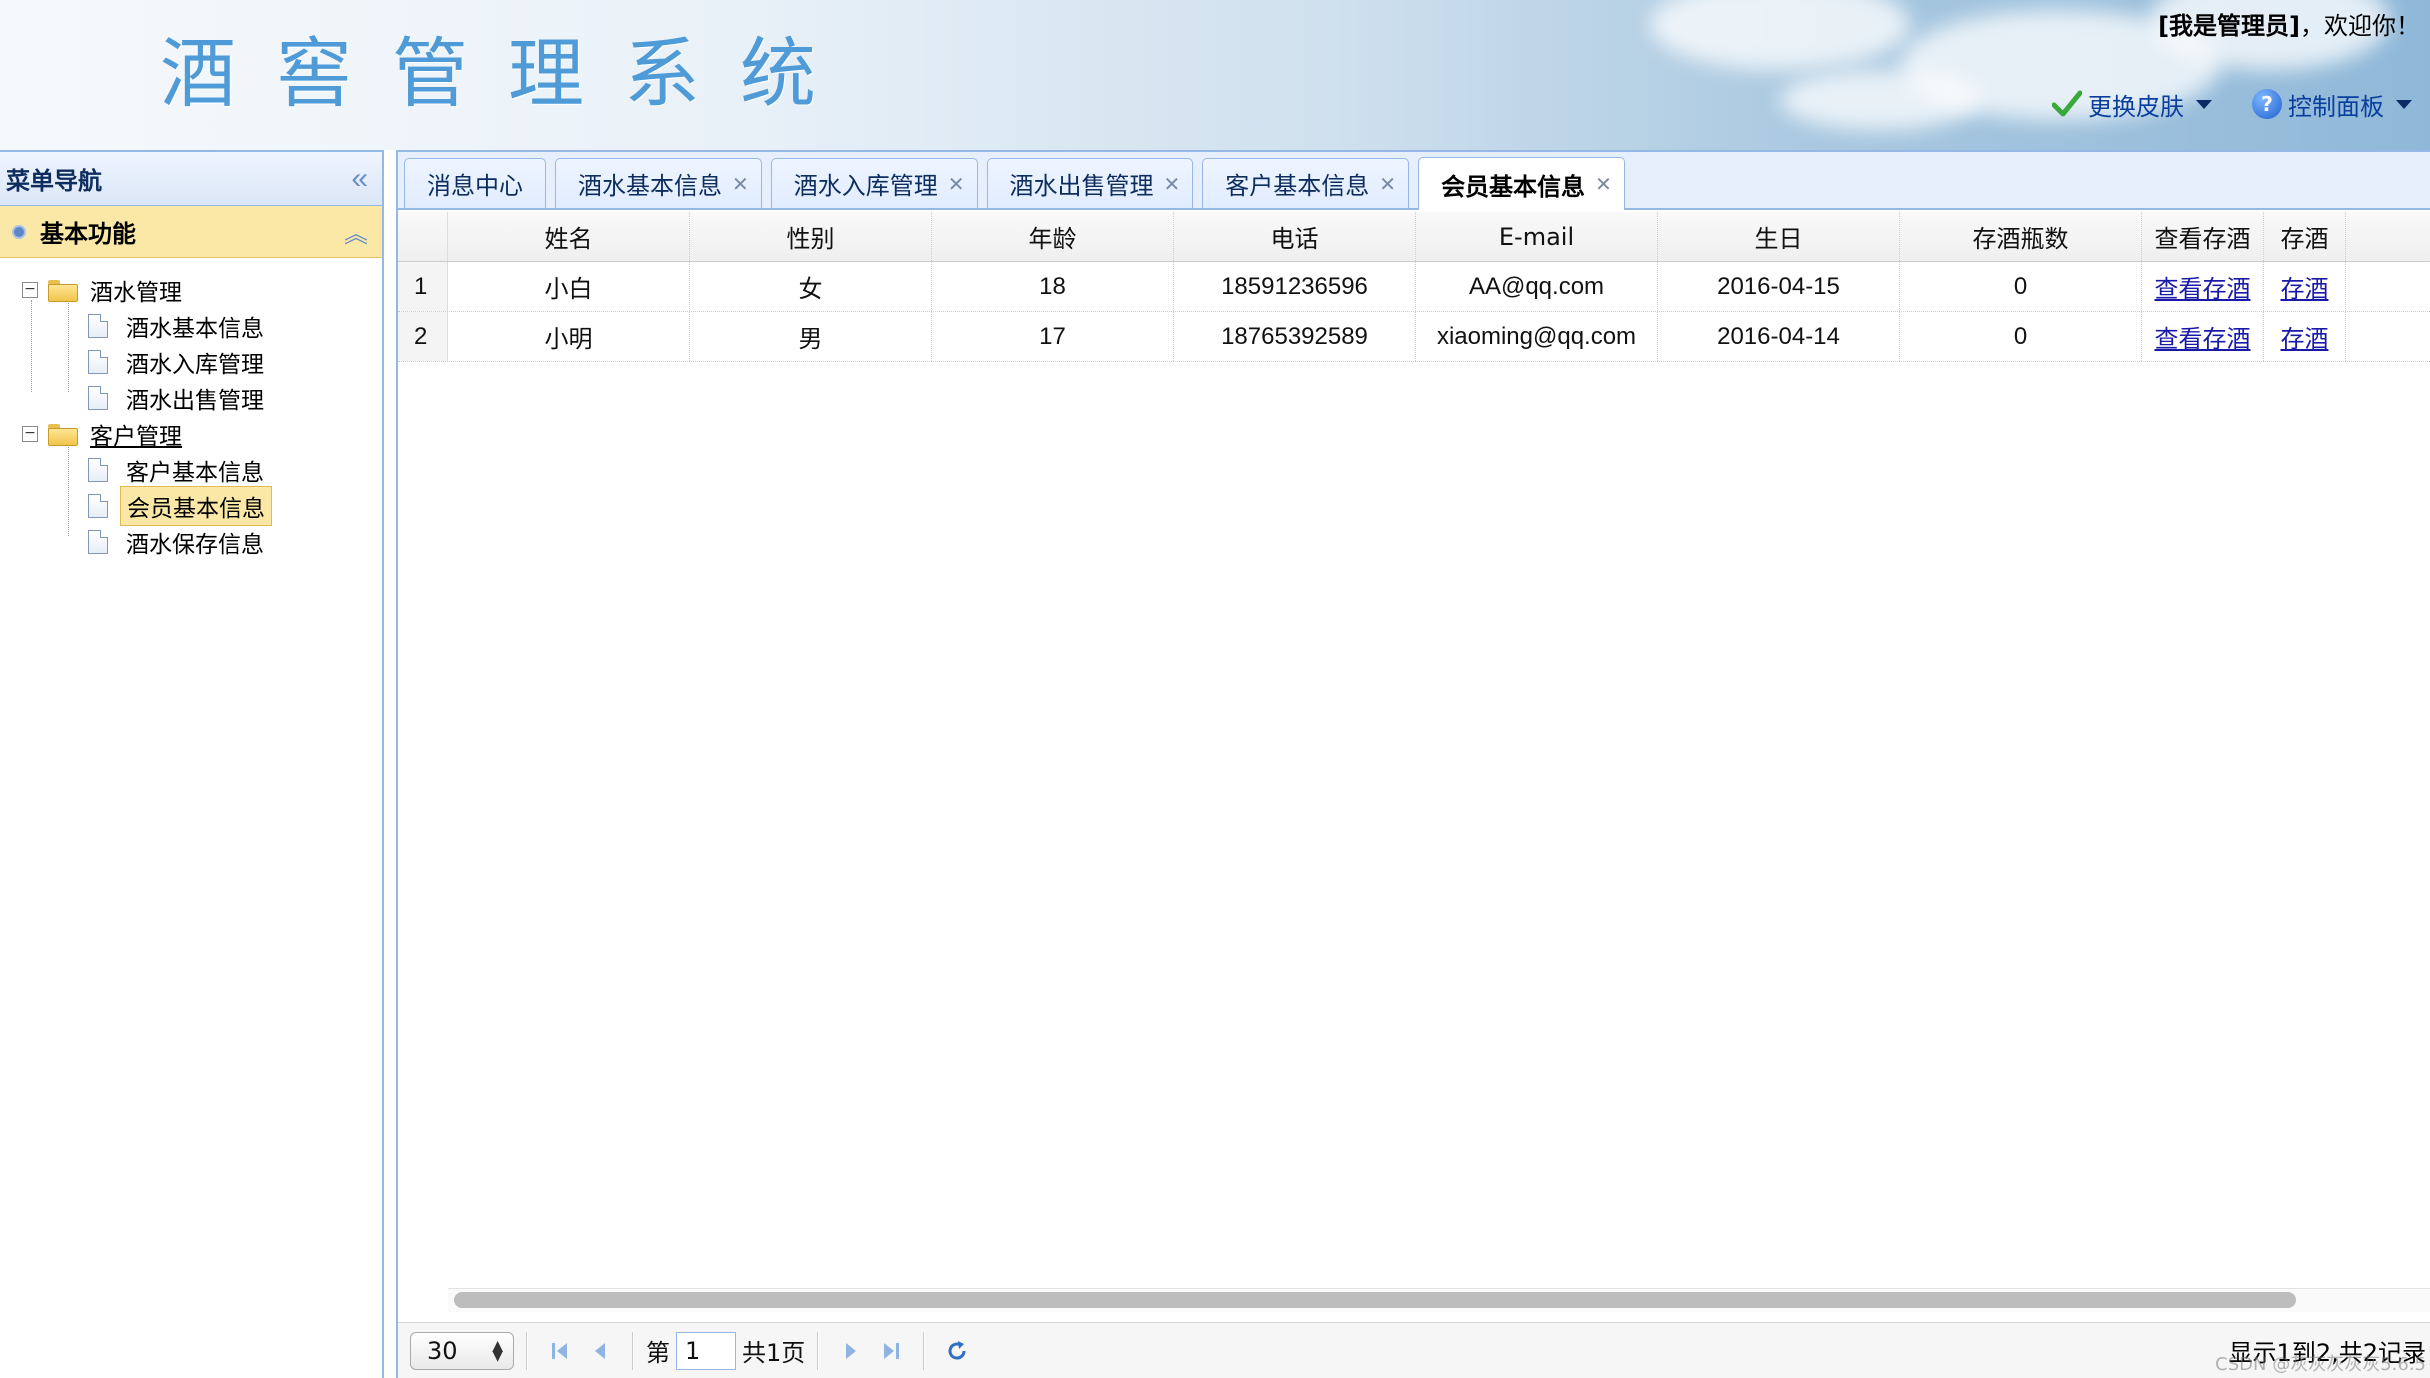 This screenshot has height=1378, width=2430. I want to click on row-number: 1, so click(423, 286).